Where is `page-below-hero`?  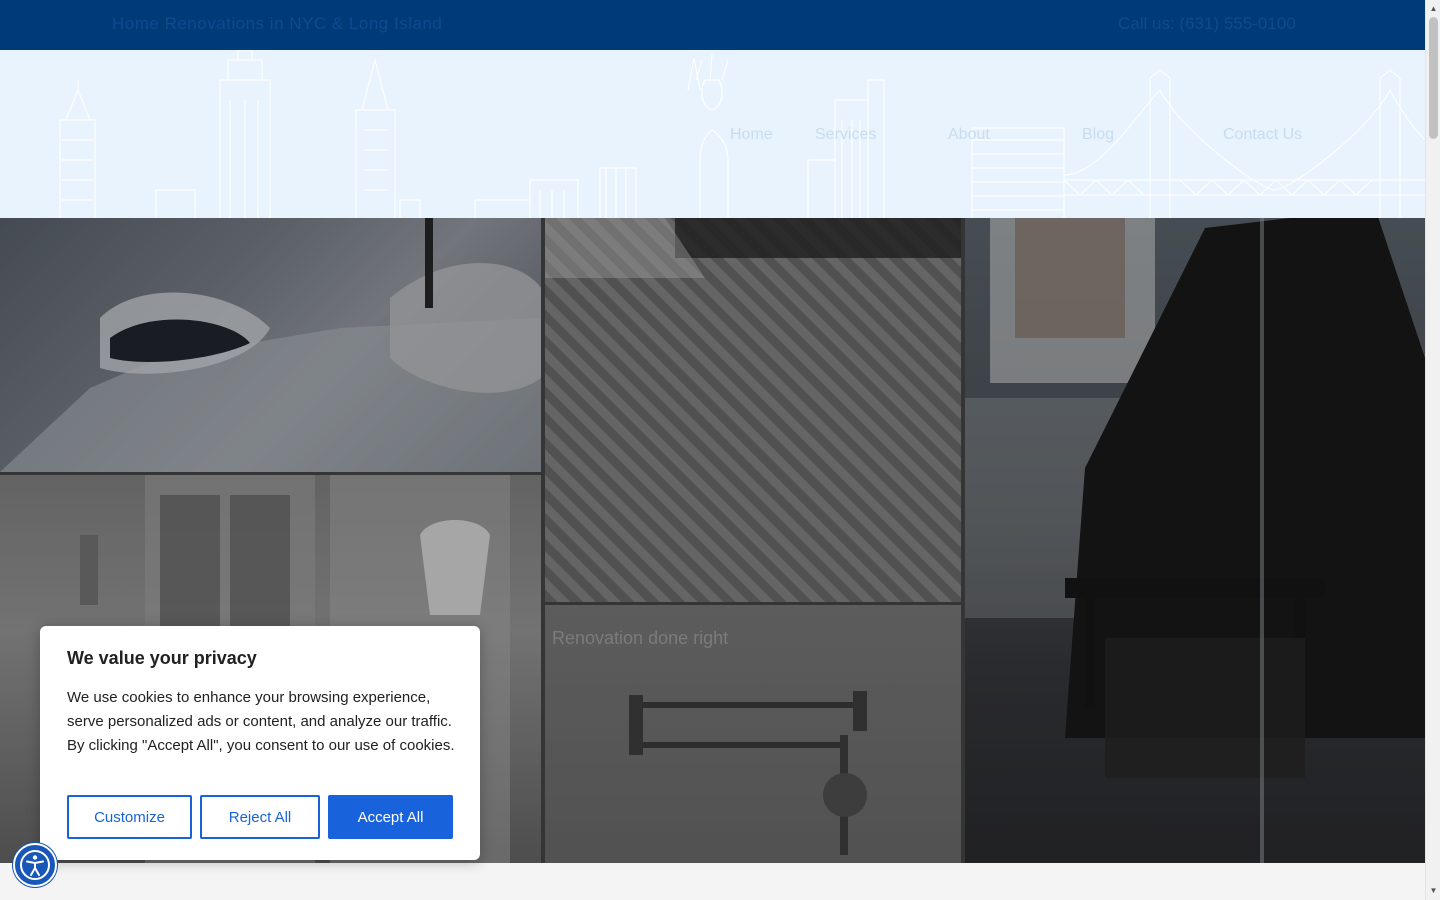
page-below-hero is located at coordinates (712, 881).